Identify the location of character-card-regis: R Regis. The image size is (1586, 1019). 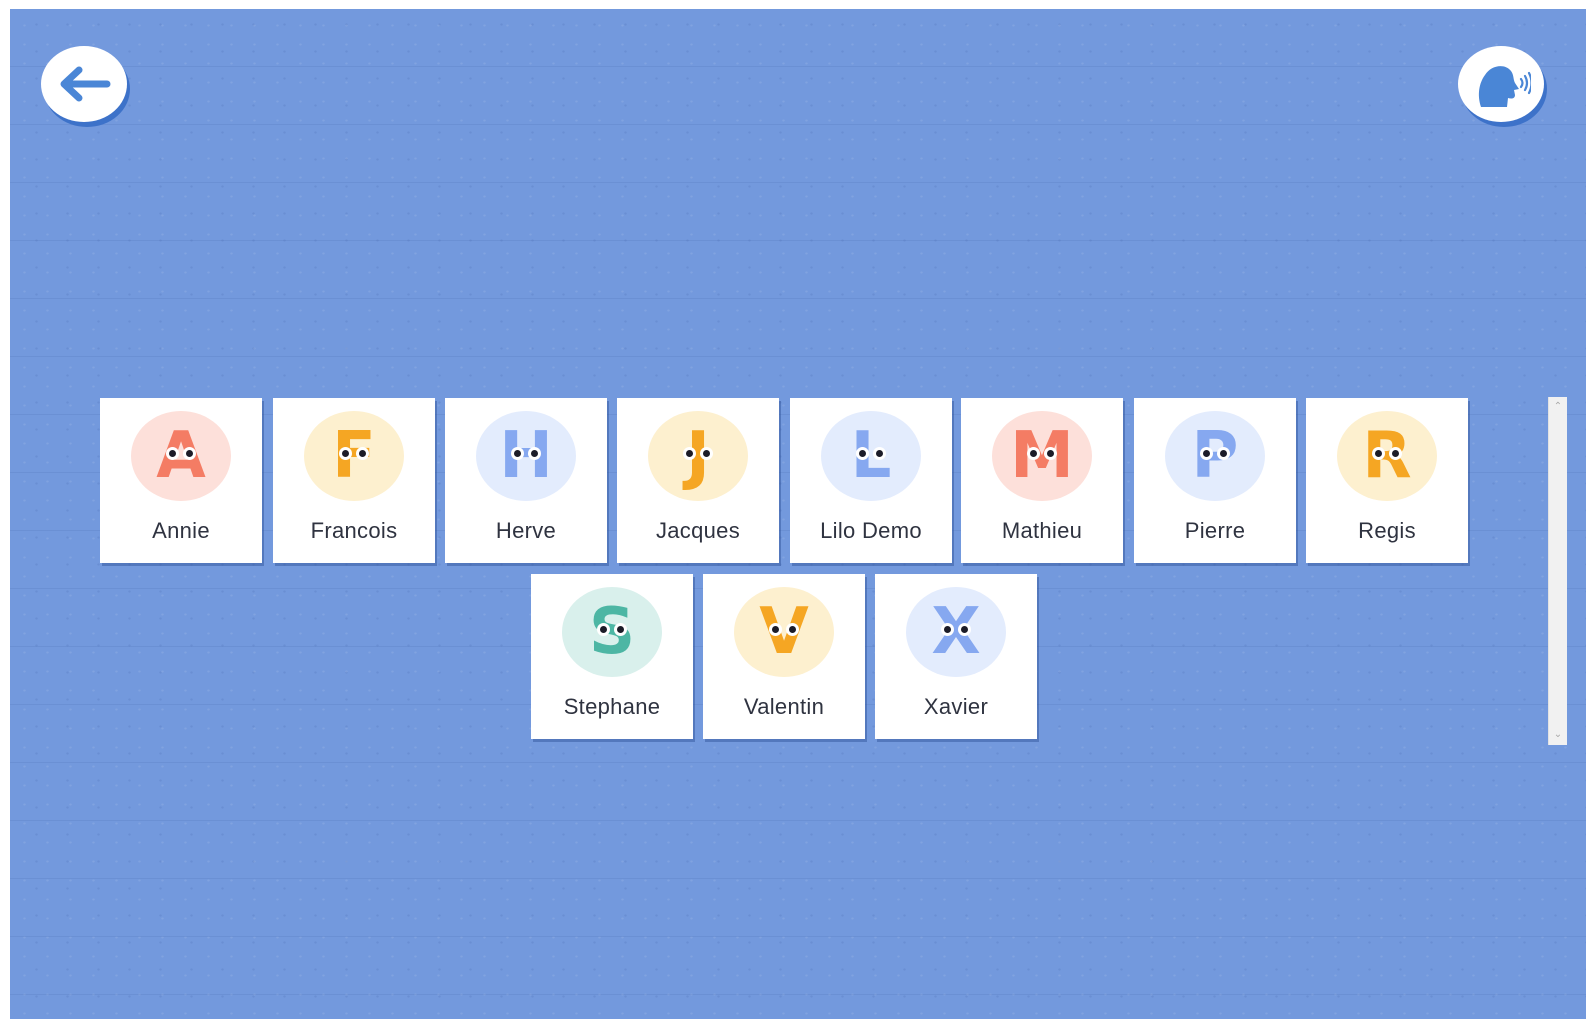
(1387, 480).